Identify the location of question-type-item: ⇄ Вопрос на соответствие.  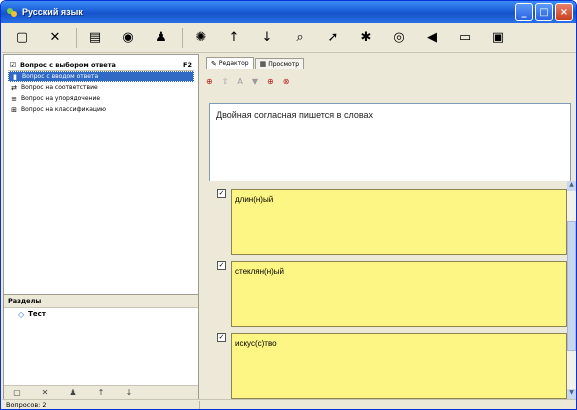
(101, 87).